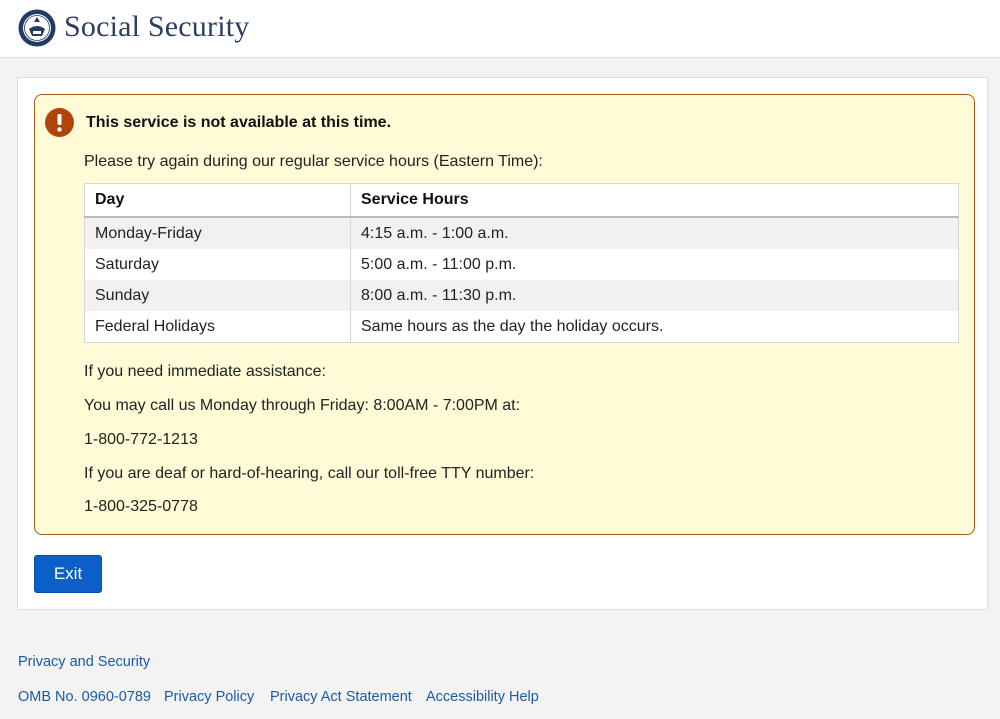 The height and width of the screenshot is (719, 1000). Describe the element at coordinates (37, 28) in the screenshot. I see `ssa-seal-icon` at that location.